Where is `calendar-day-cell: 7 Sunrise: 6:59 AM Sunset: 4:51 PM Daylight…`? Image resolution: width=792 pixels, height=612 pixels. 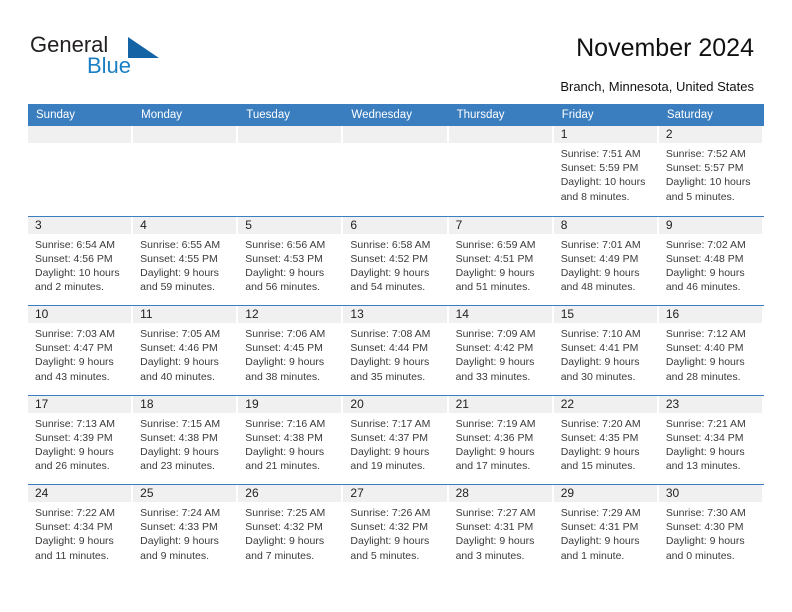 calendar-day-cell: 7 Sunrise: 6:59 AM Sunset: 4:51 PM Daylight… is located at coordinates (501, 260).